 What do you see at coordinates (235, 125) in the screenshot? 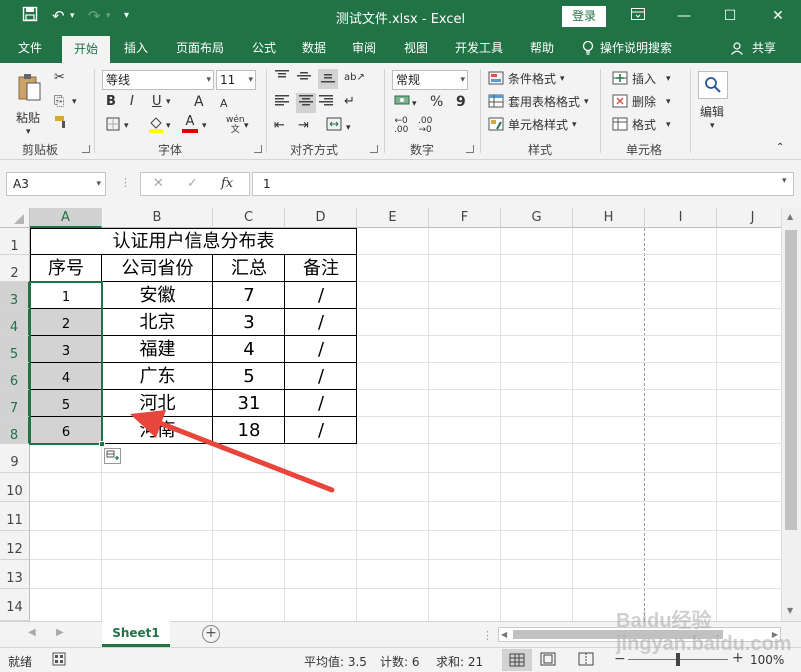
I see `phonetic-icon: wén 文` at bounding box center [235, 125].